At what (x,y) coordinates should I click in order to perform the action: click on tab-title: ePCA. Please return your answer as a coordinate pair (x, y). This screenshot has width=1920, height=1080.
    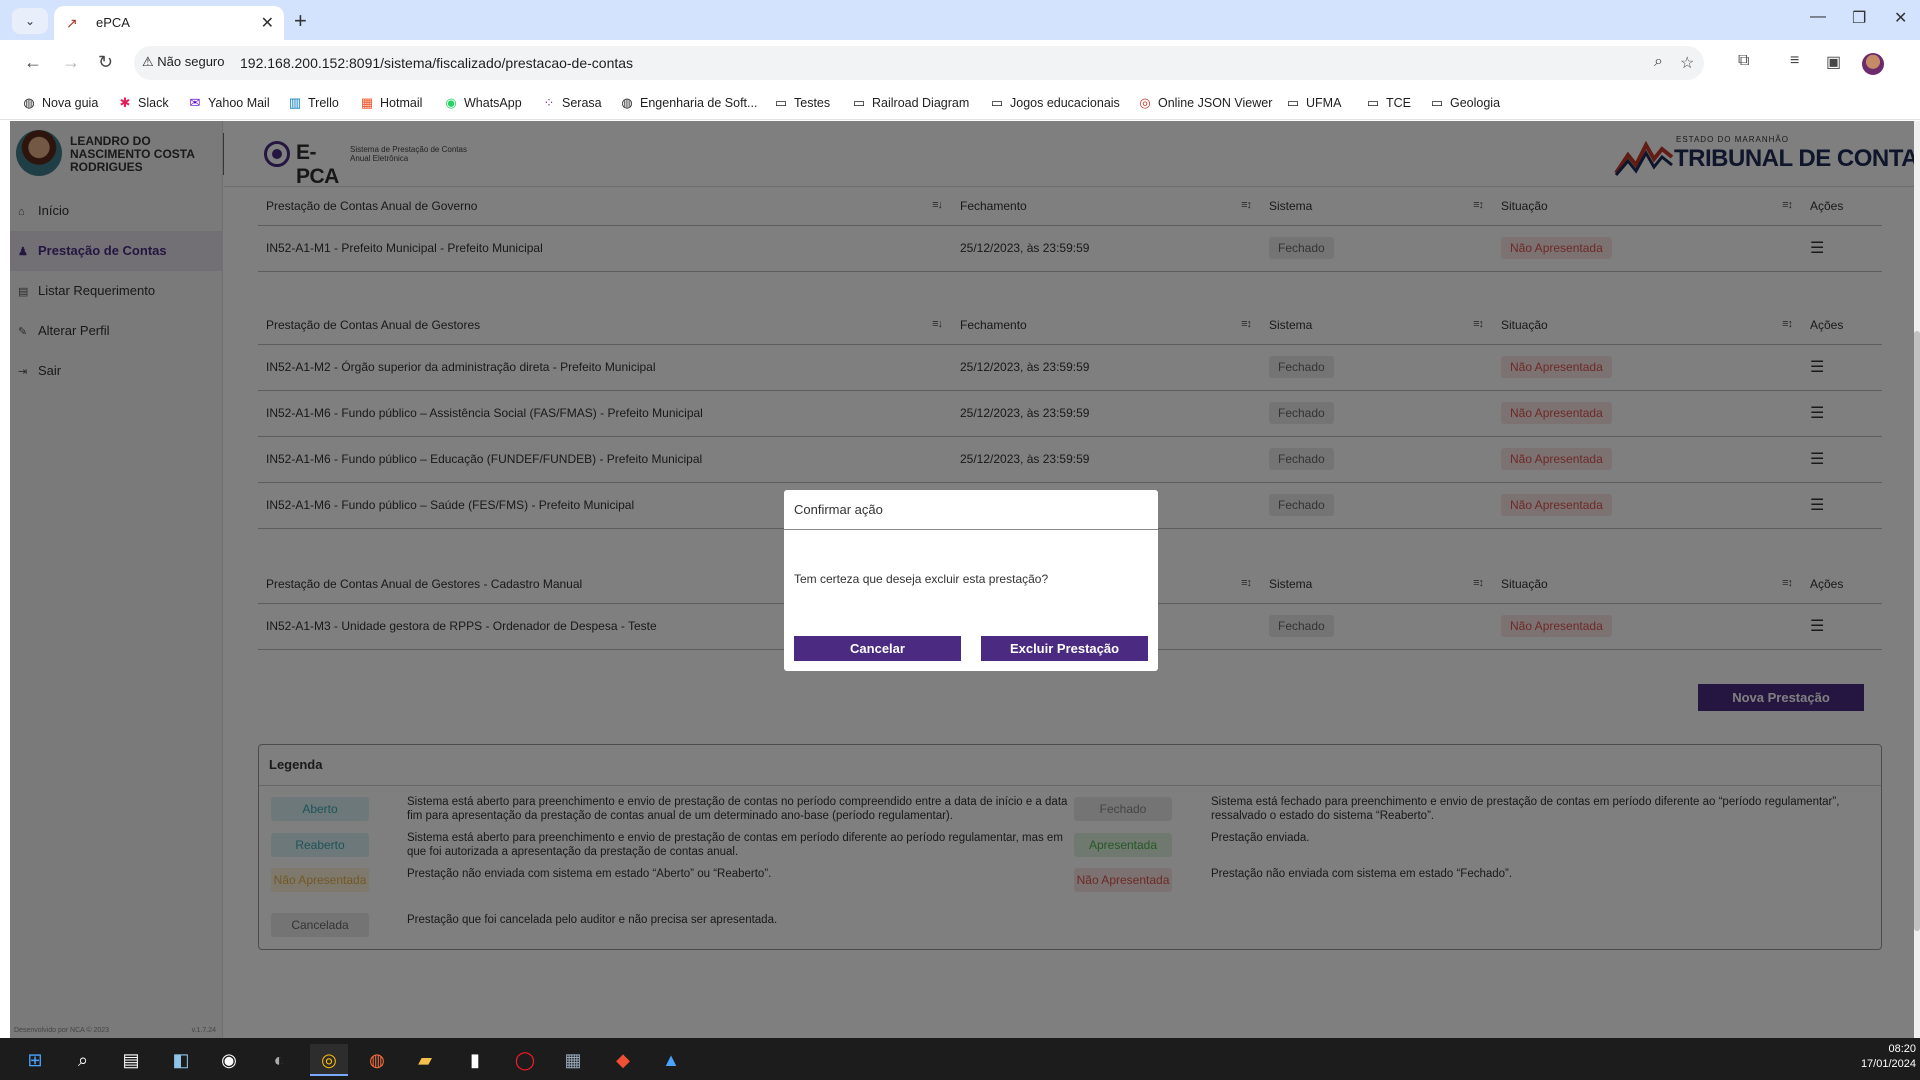
    Looking at the image, I should click on (113, 22).